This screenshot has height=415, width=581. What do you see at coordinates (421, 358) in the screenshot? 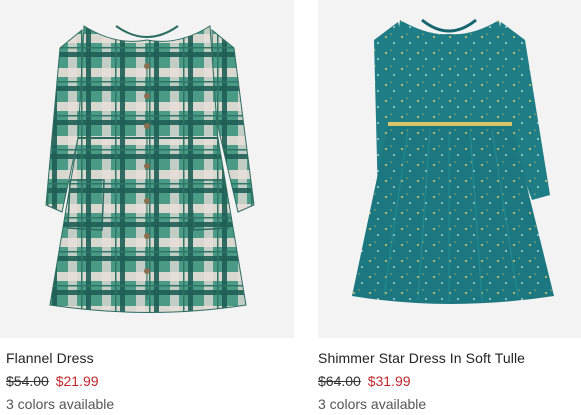
I see `product-name: Shimmer Star Dress In Soft Tulle` at bounding box center [421, 358].